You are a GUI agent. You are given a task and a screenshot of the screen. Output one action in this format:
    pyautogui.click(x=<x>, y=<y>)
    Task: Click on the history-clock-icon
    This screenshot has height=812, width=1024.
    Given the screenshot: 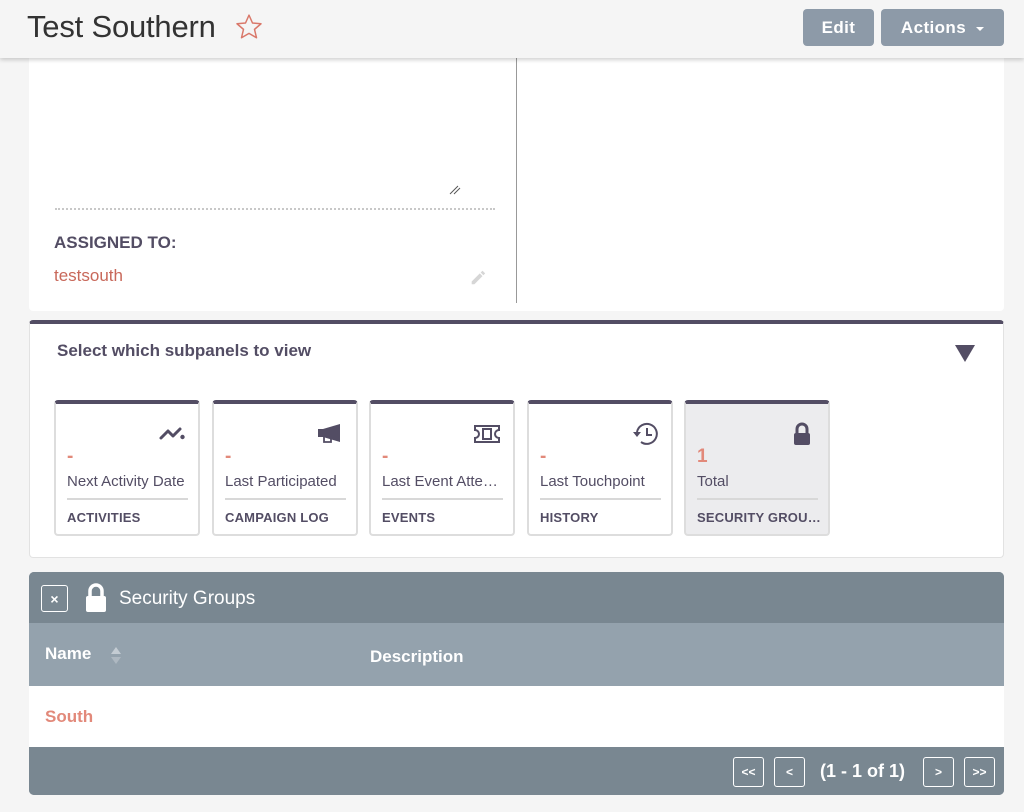 What is the action you would take?
    pyautogui.click(x=645, y=433)
    